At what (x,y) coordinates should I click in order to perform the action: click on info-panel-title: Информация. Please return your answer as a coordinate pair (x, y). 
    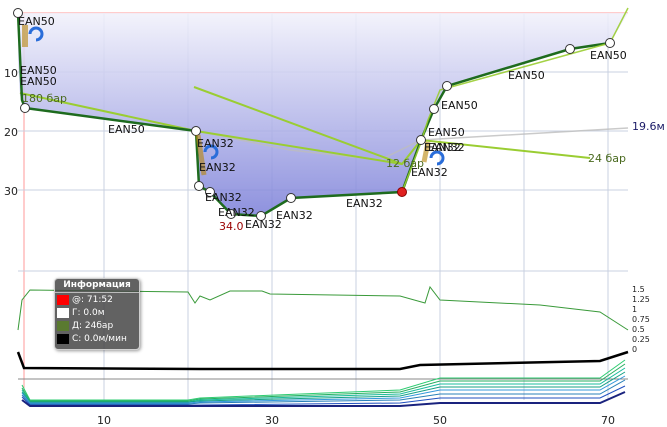
    Looking at the image, I should click on (97, 286).